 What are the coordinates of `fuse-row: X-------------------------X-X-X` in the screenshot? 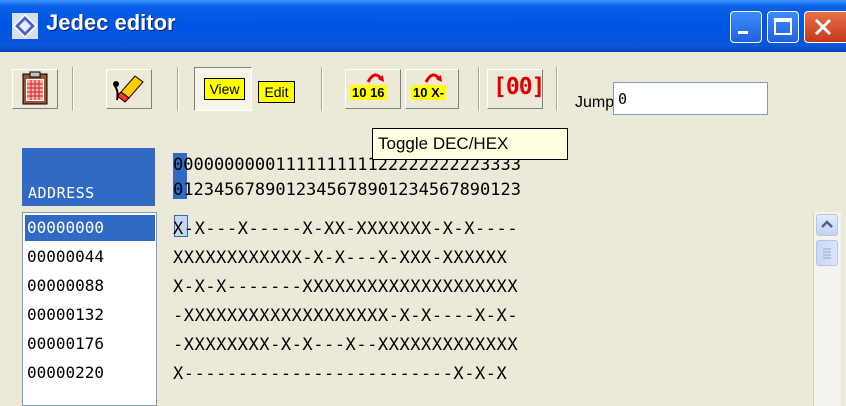 It's located at (340, 374).